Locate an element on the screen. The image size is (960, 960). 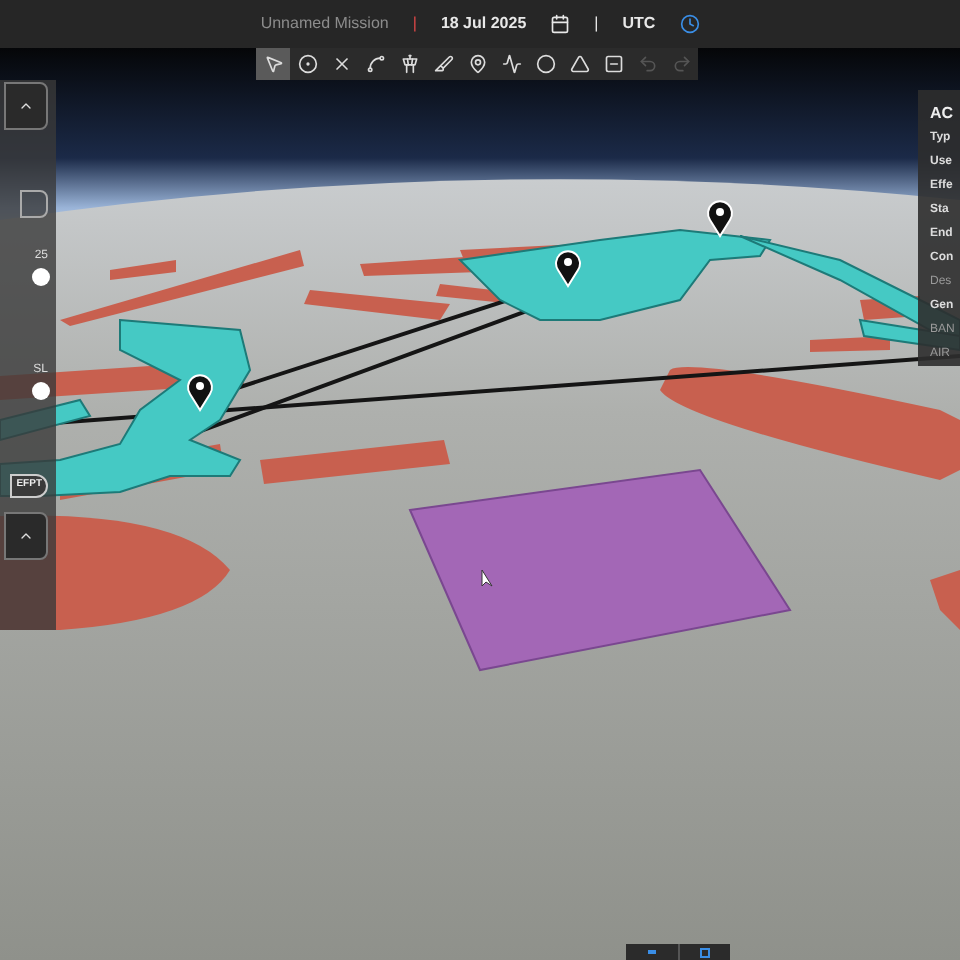
target-icon is located at coordinates (307, 64).